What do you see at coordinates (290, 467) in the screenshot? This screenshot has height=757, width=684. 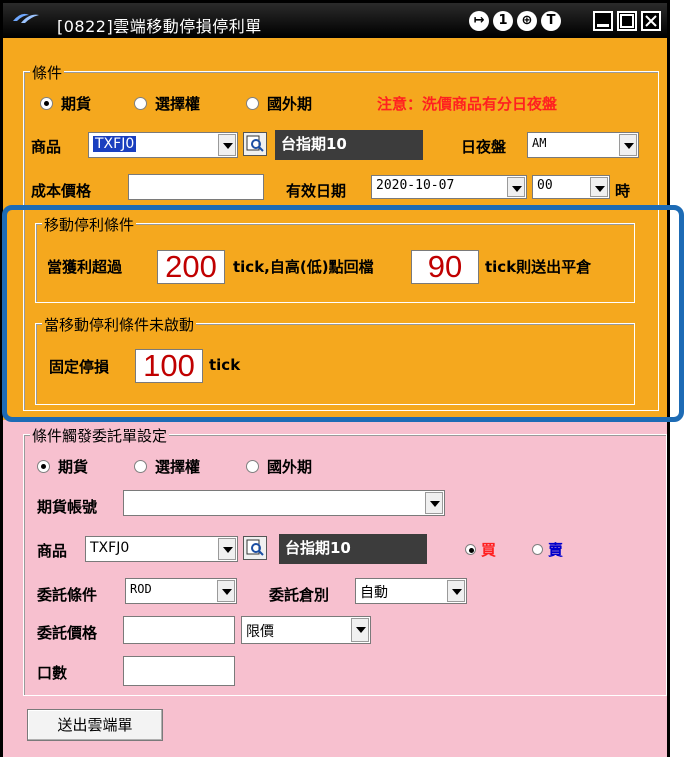 I see `order-radio-foreign-futures-label: 國外期` at bounding box center [290, 467].